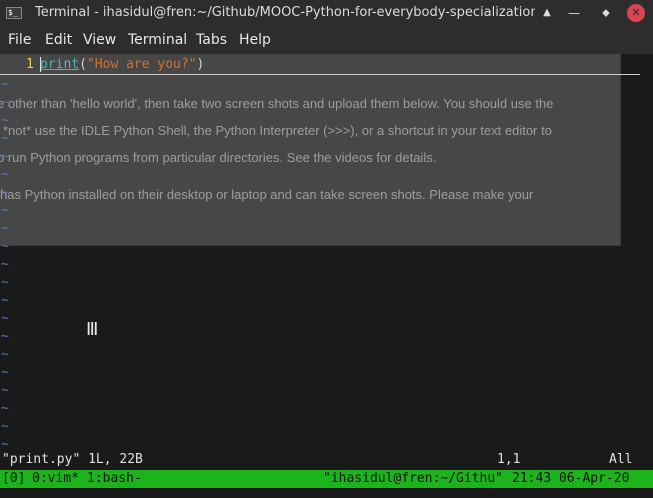 Image resolution: width=653 pixels, height=498 pixels. I want to click on vim-message-line: "print.py" 1L, 22B, so click(72, 459).